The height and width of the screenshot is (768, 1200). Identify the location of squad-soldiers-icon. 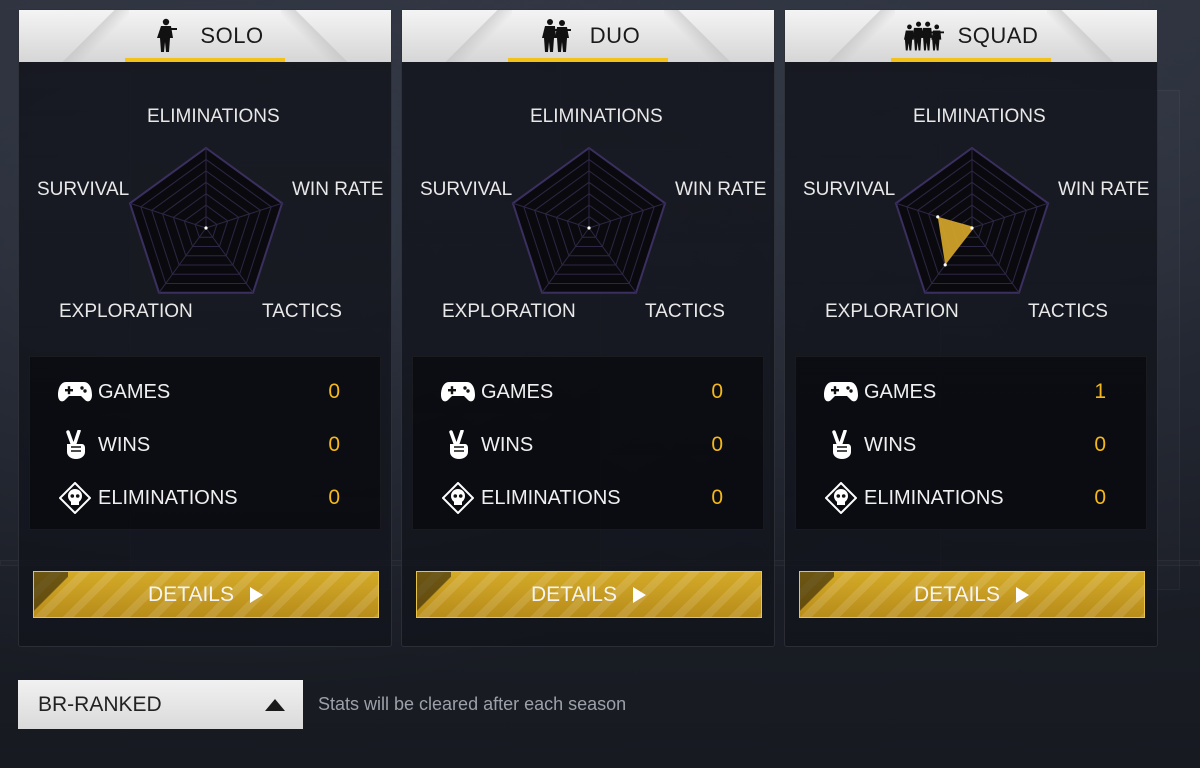
(923, 36).